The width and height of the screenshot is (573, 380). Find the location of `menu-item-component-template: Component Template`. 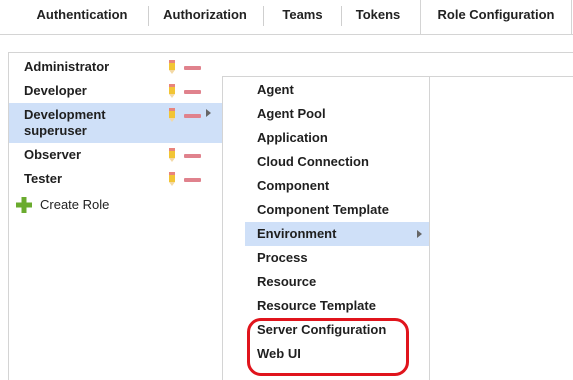

menu-item-component-template: Component Template is located at coordinates (337, 210).